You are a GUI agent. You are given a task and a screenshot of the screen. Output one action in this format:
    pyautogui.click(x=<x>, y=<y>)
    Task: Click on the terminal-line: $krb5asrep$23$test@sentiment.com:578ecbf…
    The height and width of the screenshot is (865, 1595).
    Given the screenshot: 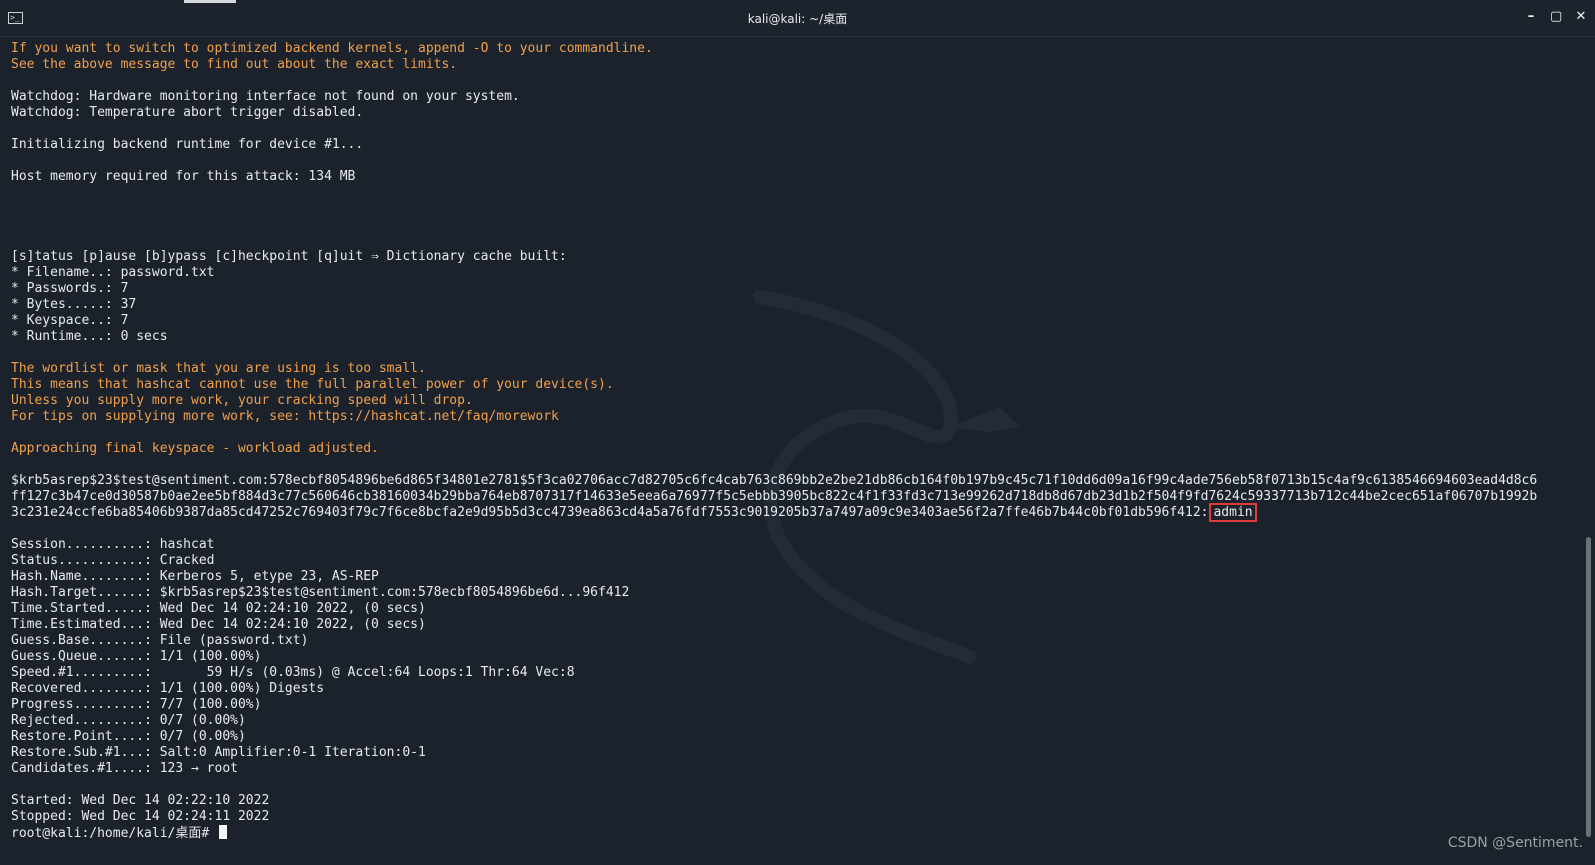 What is the action you would take?
    pyautogui.click(x=774, y=481)
    